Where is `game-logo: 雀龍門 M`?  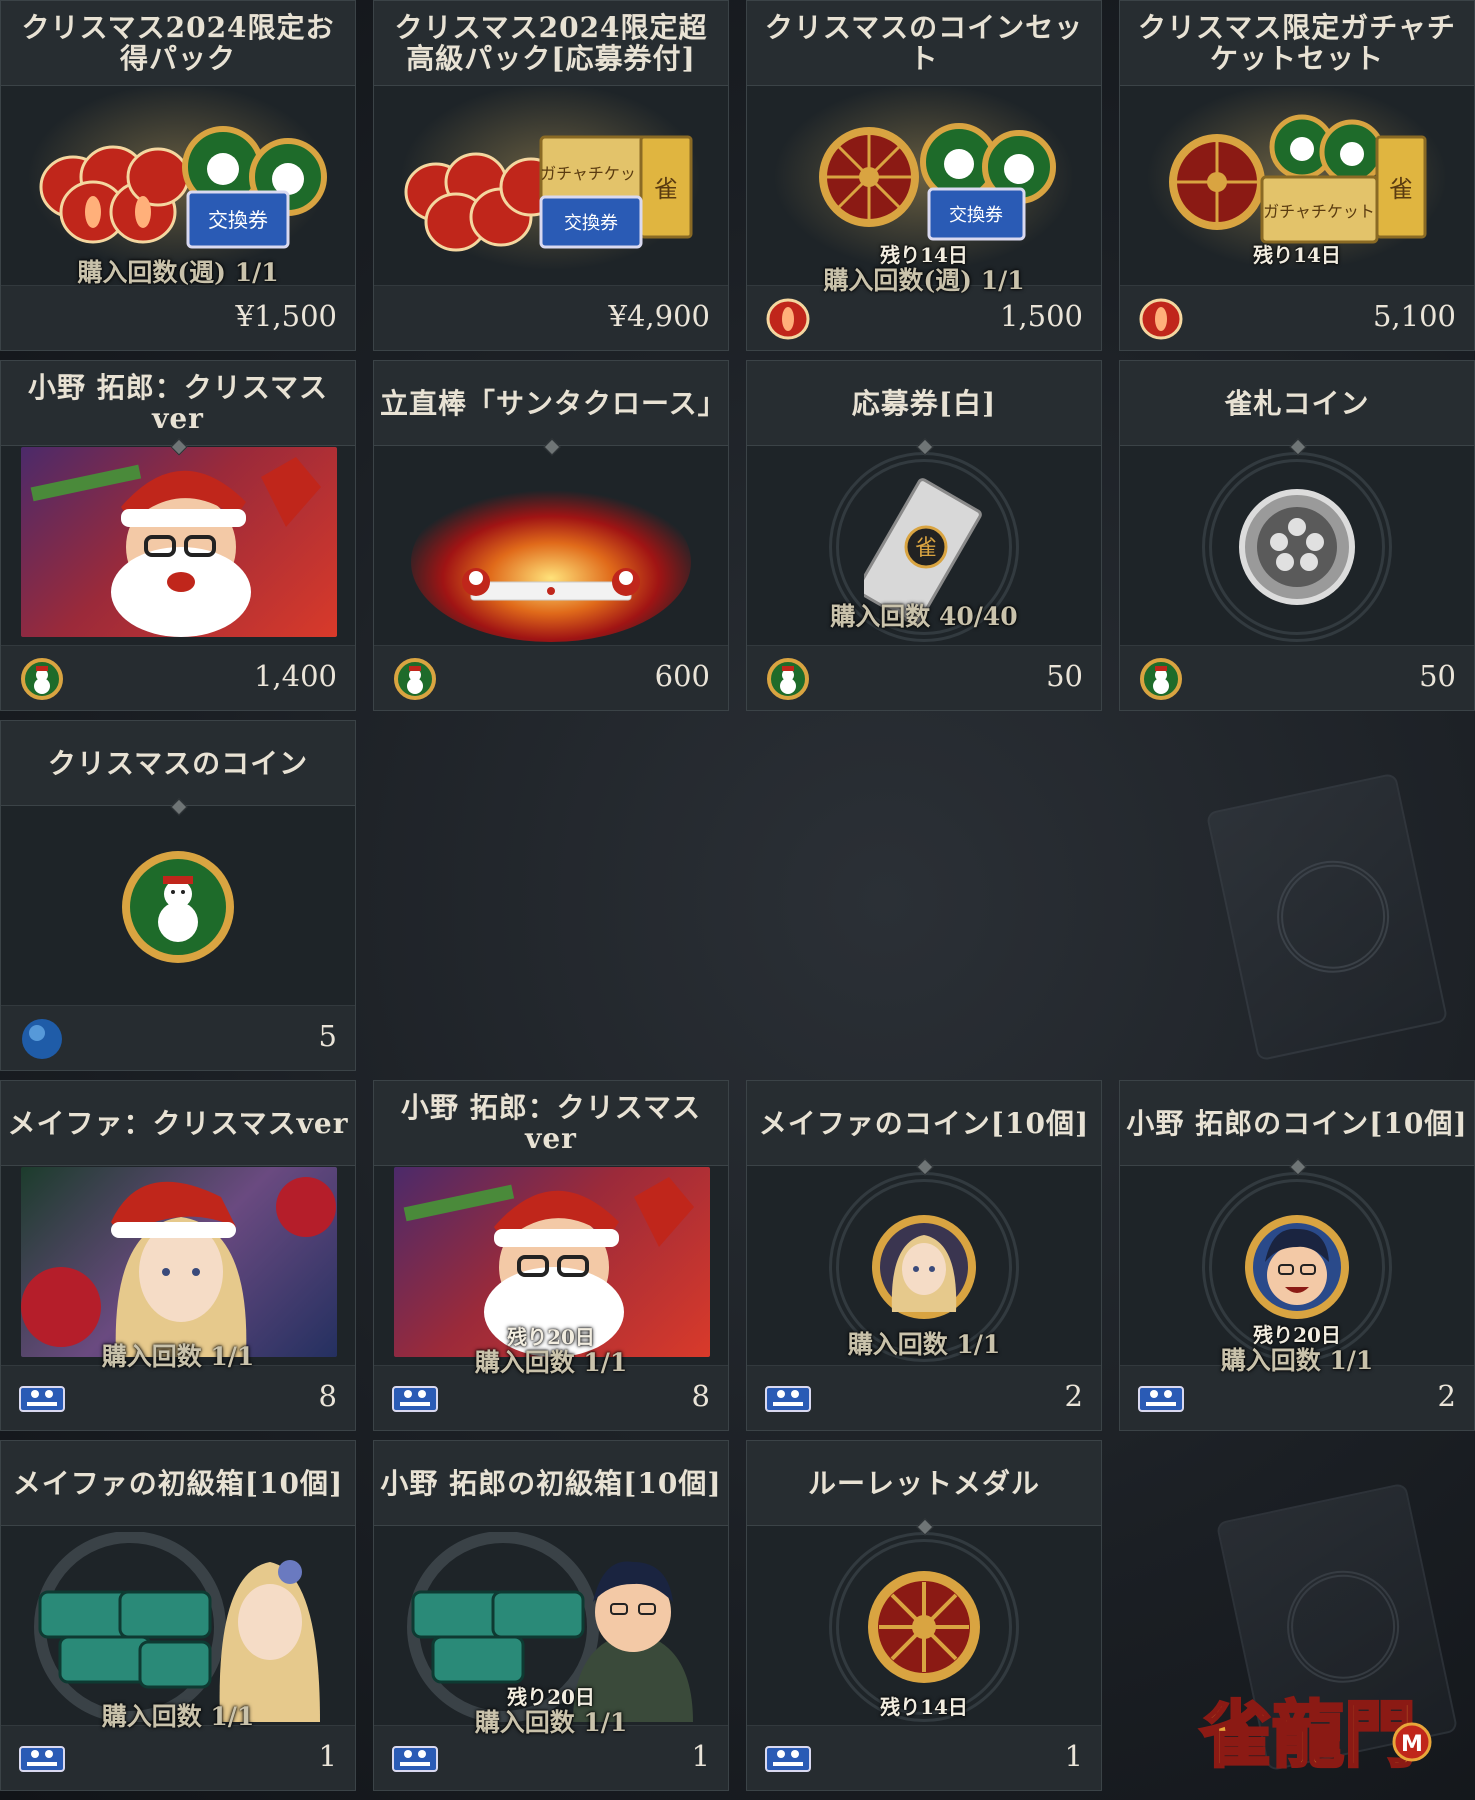
game-logo: 雀龍門 M is located at coordinates (1315, 1730).